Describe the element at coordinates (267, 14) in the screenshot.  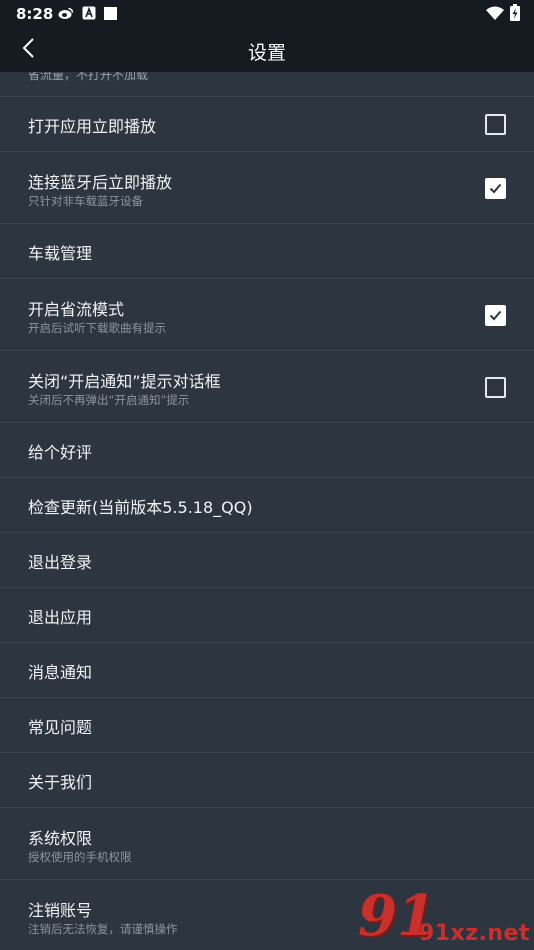
I see `status-bar: 8:28` at that location.